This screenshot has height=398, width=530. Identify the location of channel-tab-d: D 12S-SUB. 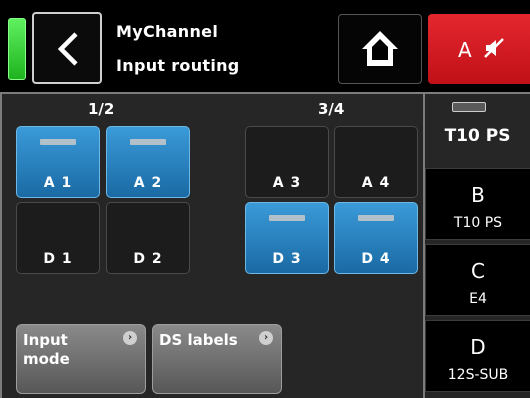
(477, 356).